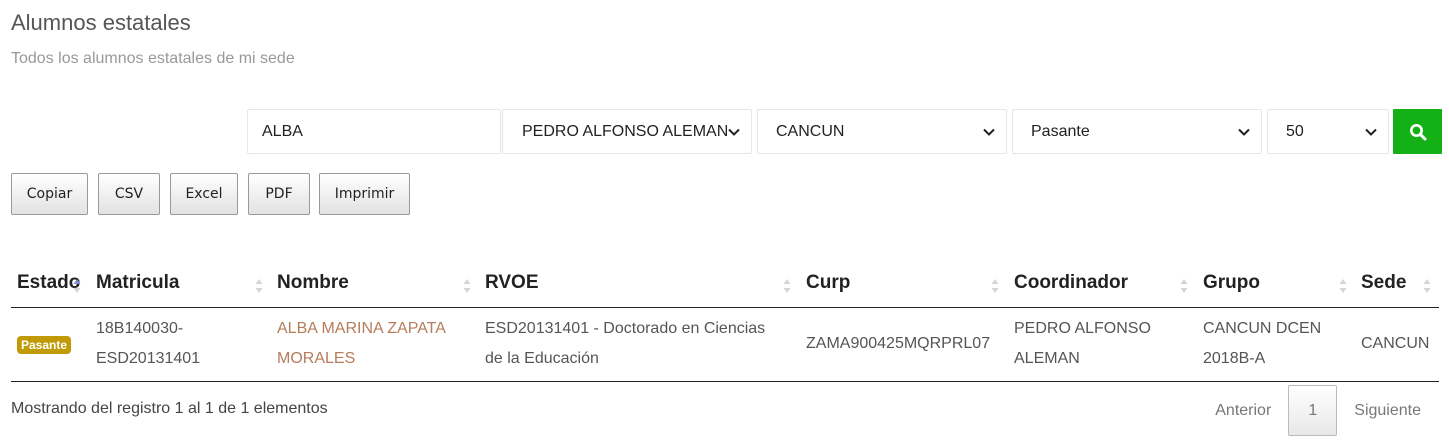  Describe the element at coordinates (374, 131) in the screenshot. I see `search-input: ALBA` at that location.